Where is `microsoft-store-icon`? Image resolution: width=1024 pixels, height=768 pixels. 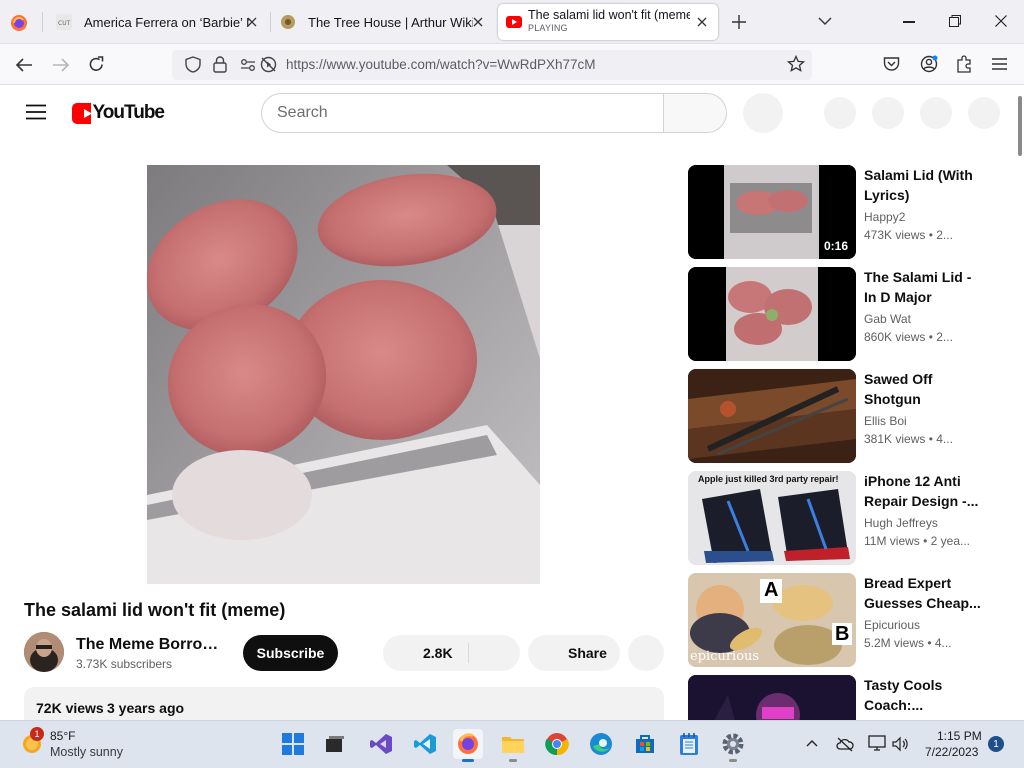
microsoft-store-icon is located at coordinates (645, 744).